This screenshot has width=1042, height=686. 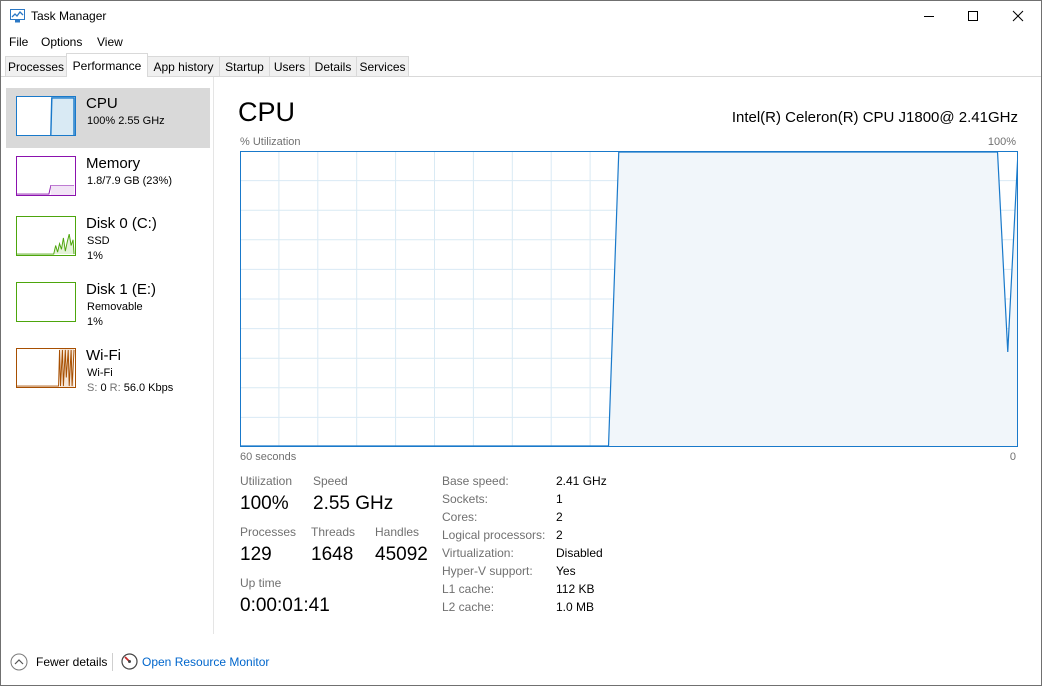 I want to click on sidebar-item-disk-1: Disk 1 (E:) Removable 1%, so click(x=108, y=304).